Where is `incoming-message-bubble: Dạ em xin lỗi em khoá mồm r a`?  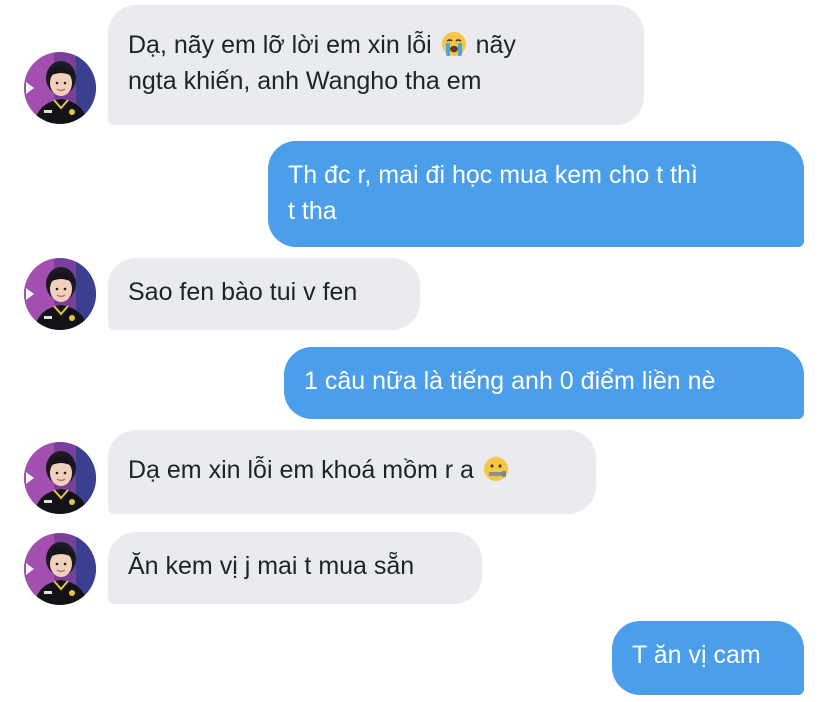
incoming-message-bubble: Dạ em xin lỗi em khoá mồm r a is located at coordinates (352, 472).